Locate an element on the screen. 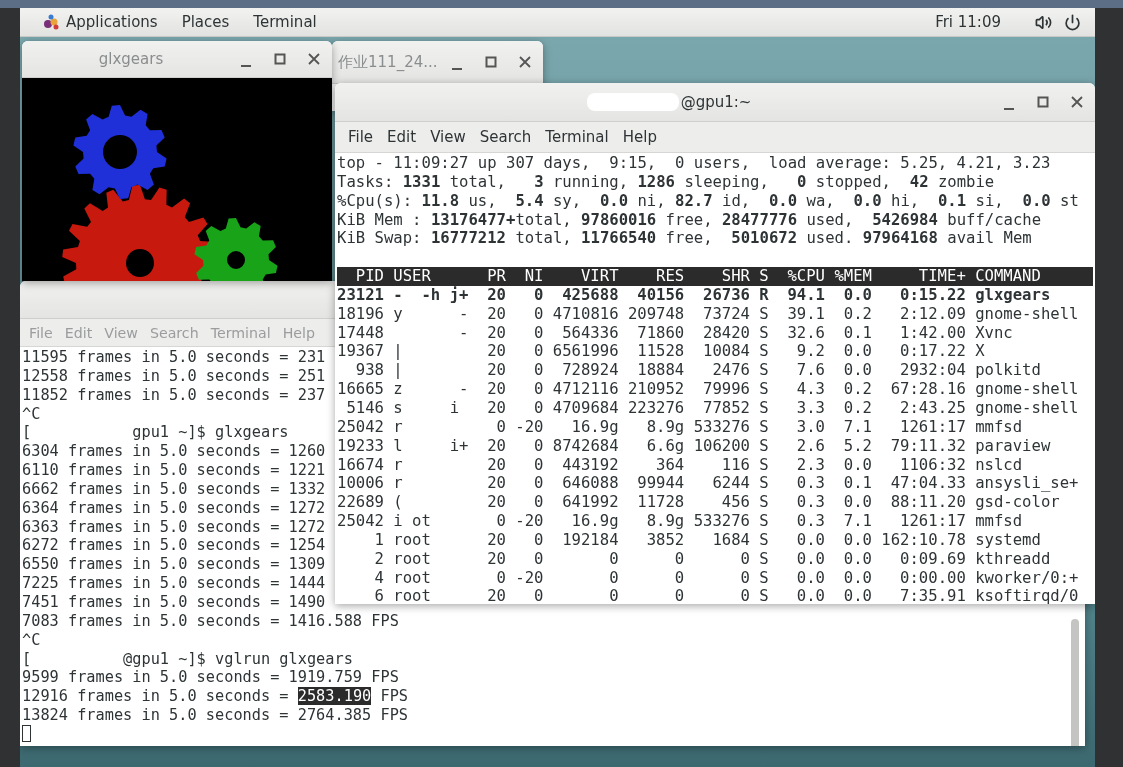  table-cell: 22689 is located at coordinates (360, 503).